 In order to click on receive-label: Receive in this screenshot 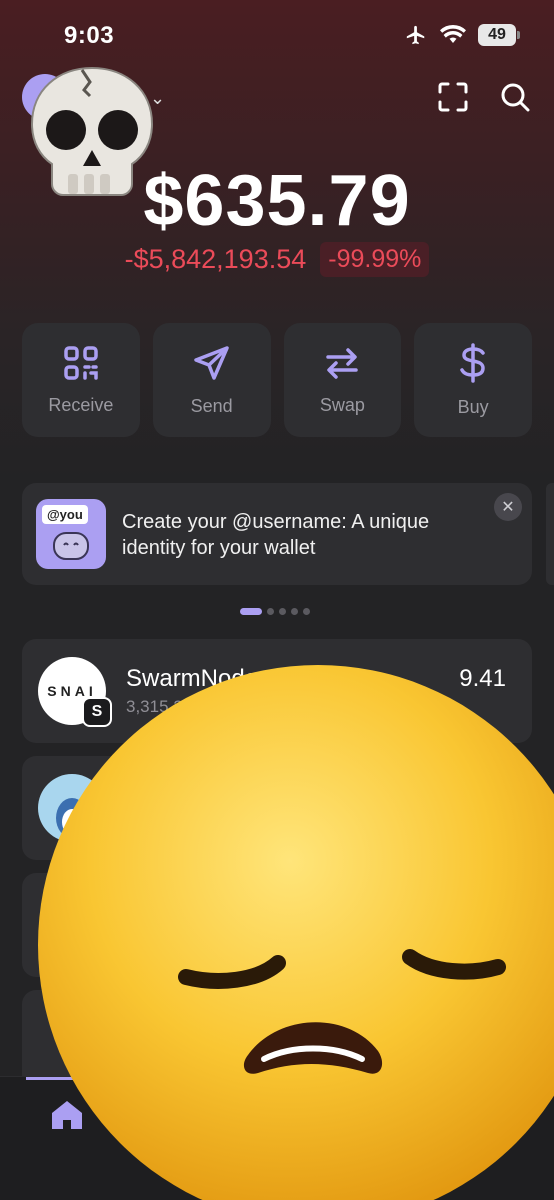, I will do `click(81, 404)`.